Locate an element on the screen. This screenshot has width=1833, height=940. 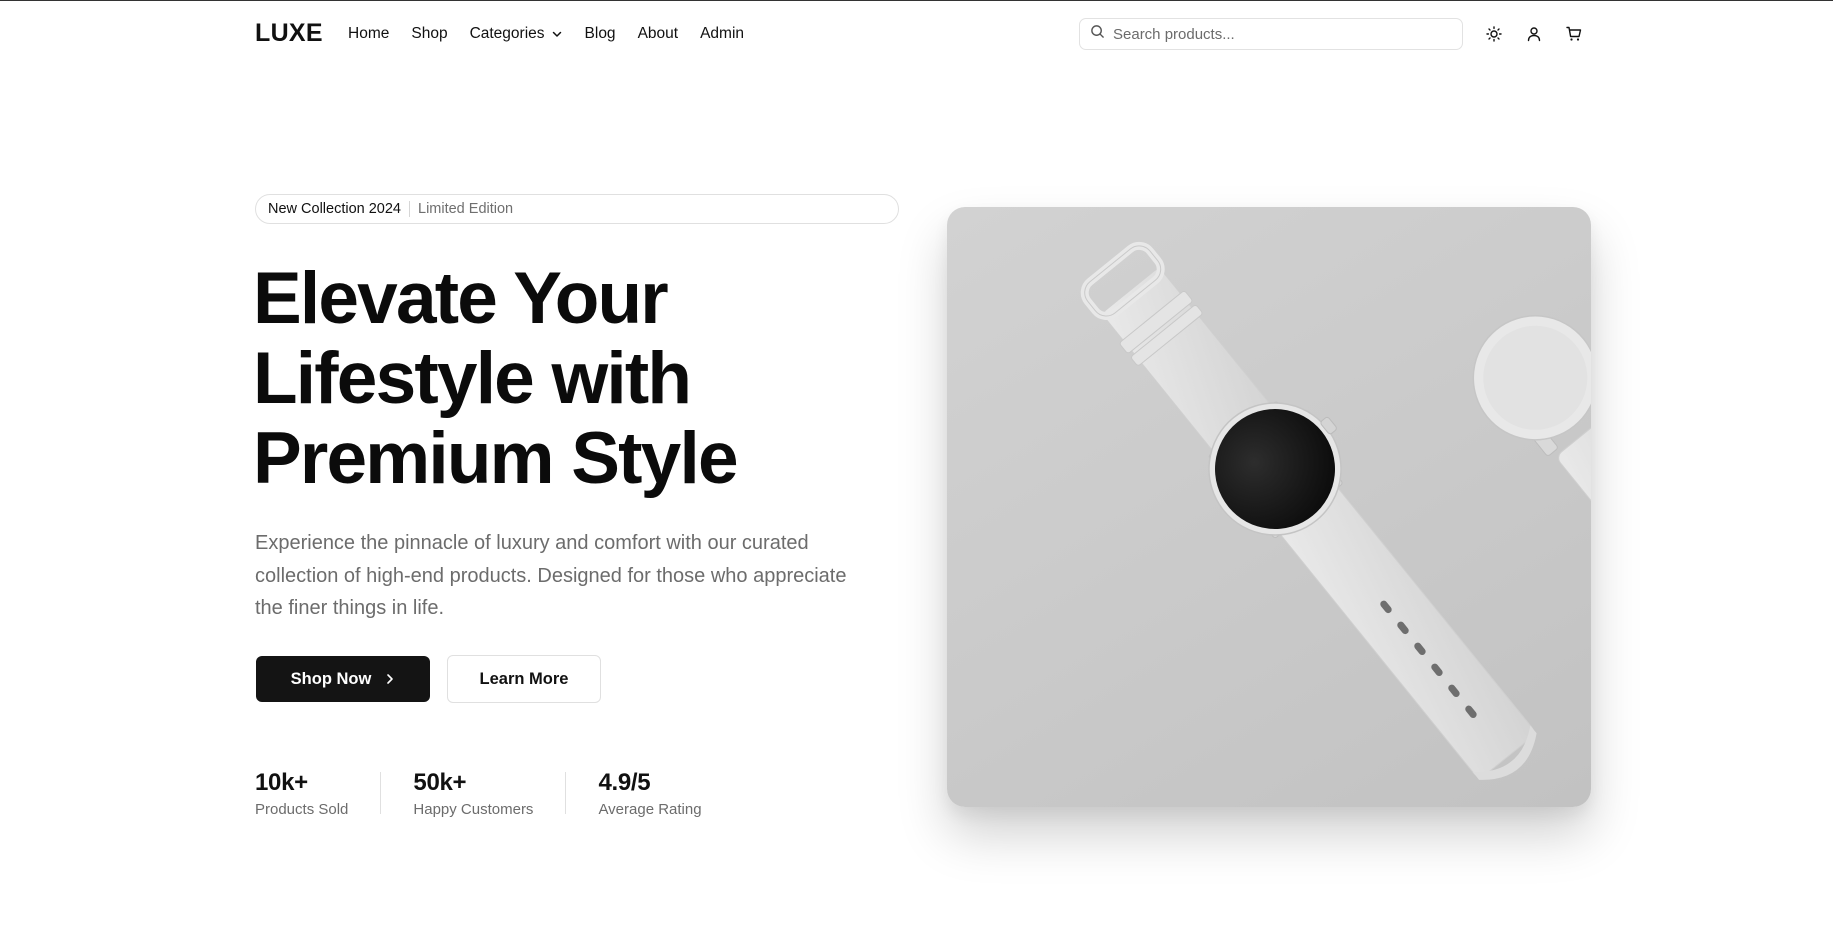
main-menu: Home Shop Categories Blog About Admin is located at coordinates (557, 34).